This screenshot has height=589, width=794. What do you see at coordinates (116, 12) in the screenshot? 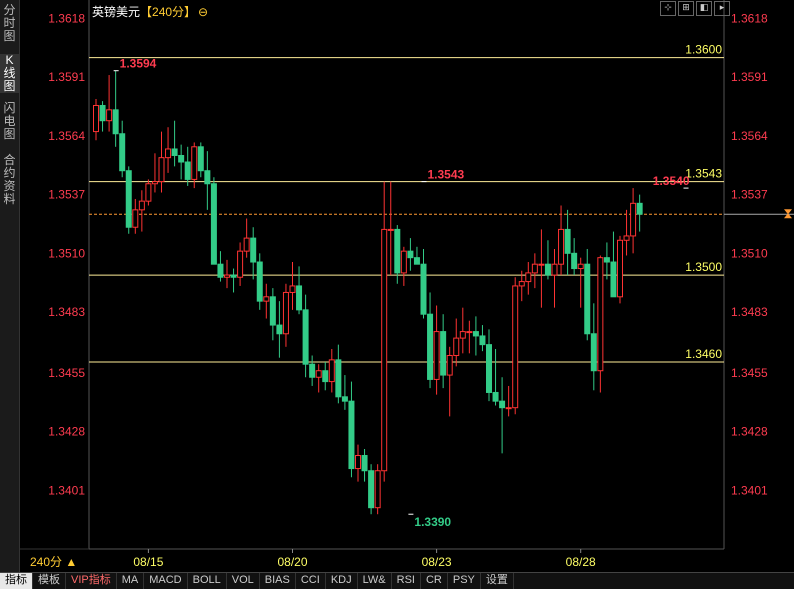
I see `symbol-name: 英镑美元` at bounding box center [116, 12].